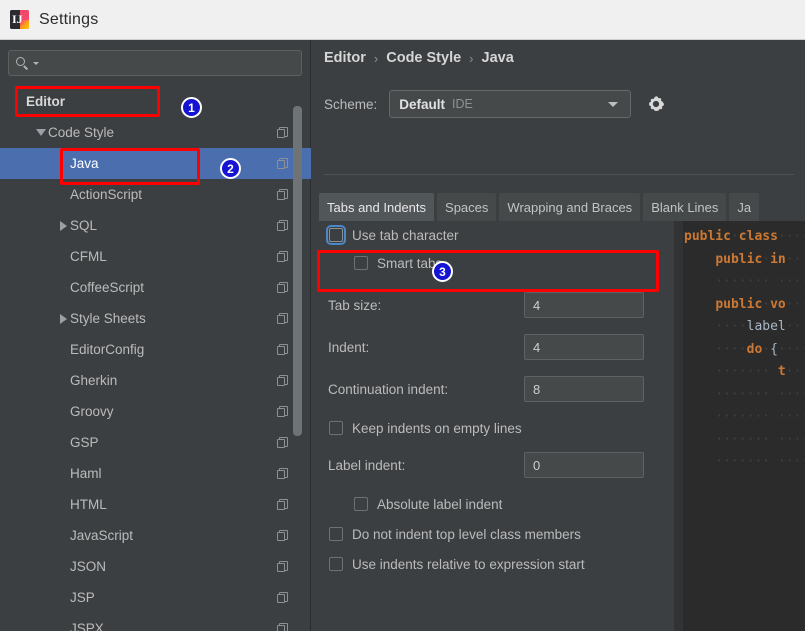 The width and height of the screenshot is (805, 631). Describe the element at coordinates (108, 318) in the screenshot. I see `sidebar-item-label: Style Sheets` at that location.